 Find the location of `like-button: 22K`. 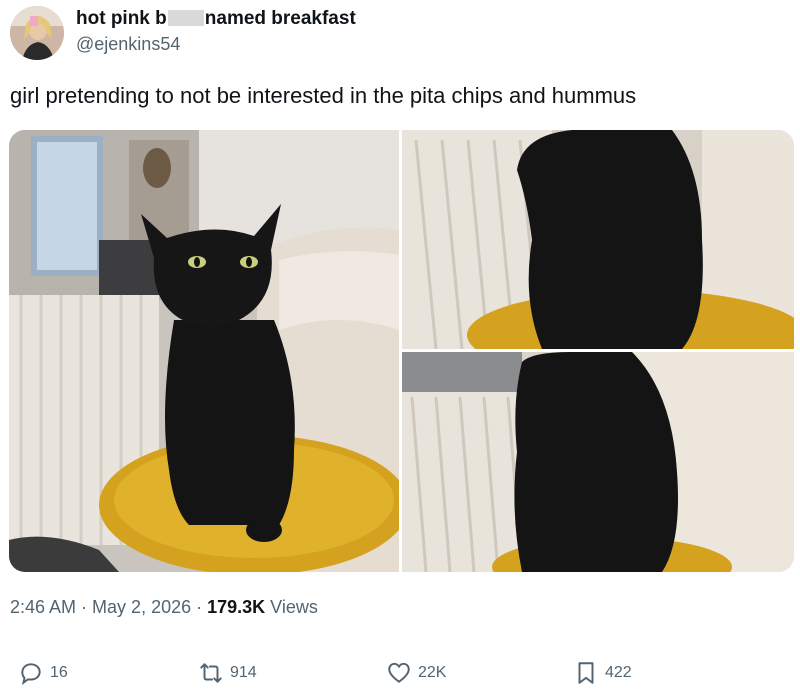

like-button: 22K is located at coordinates (416, 673).